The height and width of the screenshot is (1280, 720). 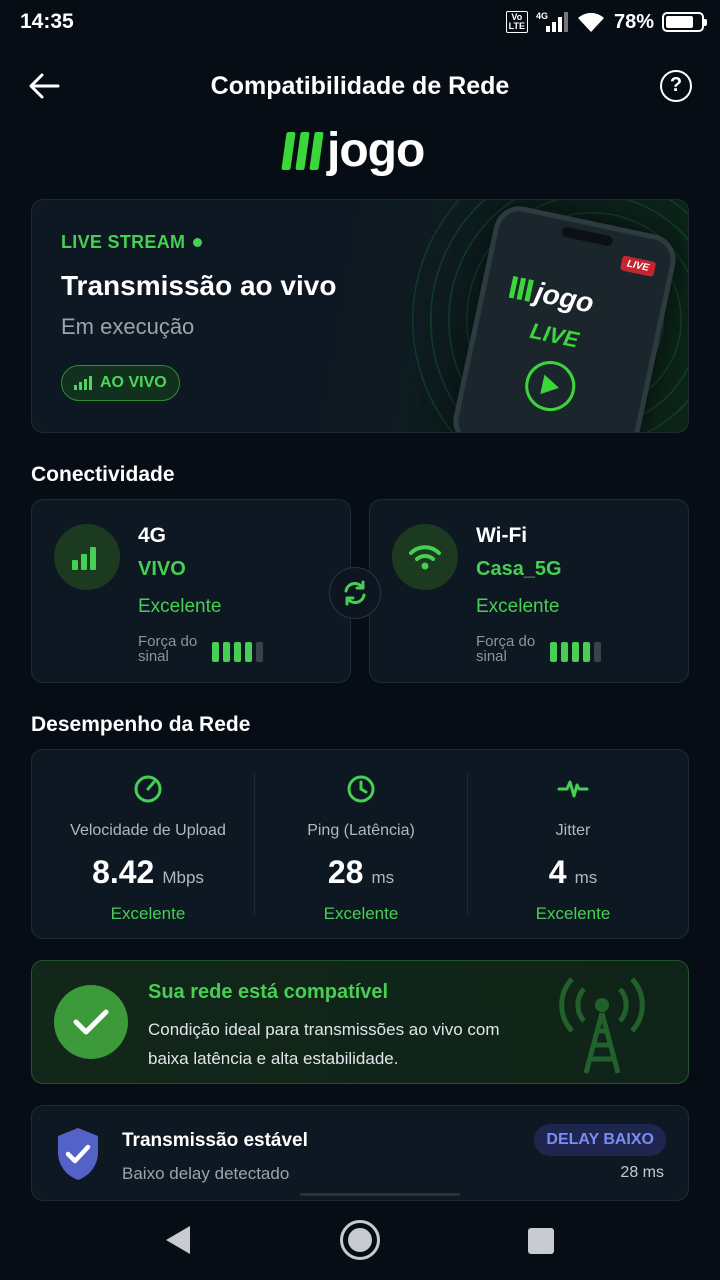 What do you see at coordinates (162, 569) in the screenshot?
I see `connection-carrier: VIVO` at bounding box center [162, 569].